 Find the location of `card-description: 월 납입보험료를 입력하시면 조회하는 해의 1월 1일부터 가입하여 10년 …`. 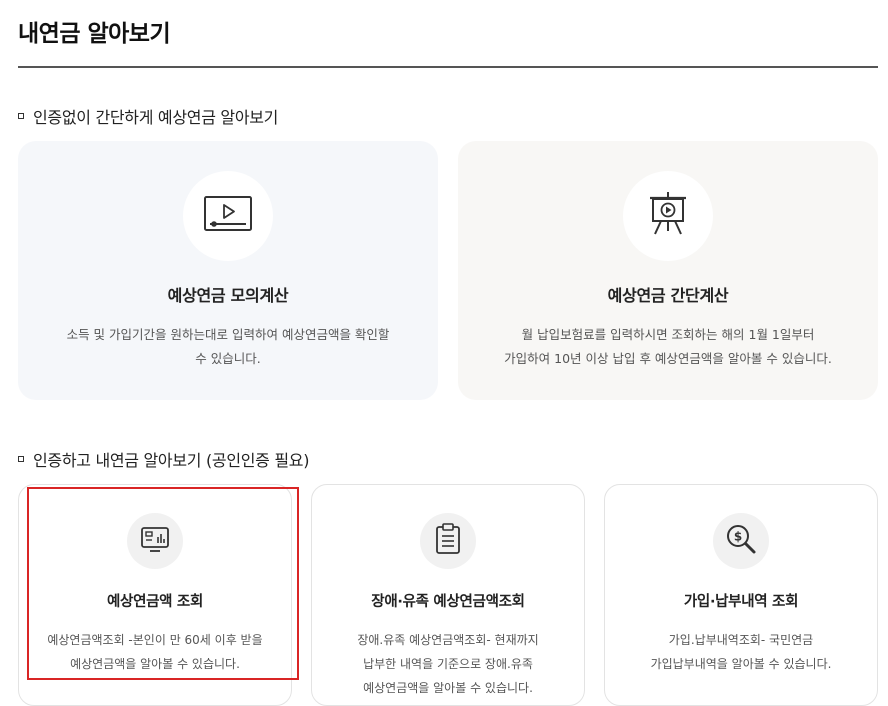

card-description: 월 납입보험료를 입력하시면 조회하는 해의 1월 1일부터 가입하여 10년 … is located at coordinates (668, 347).